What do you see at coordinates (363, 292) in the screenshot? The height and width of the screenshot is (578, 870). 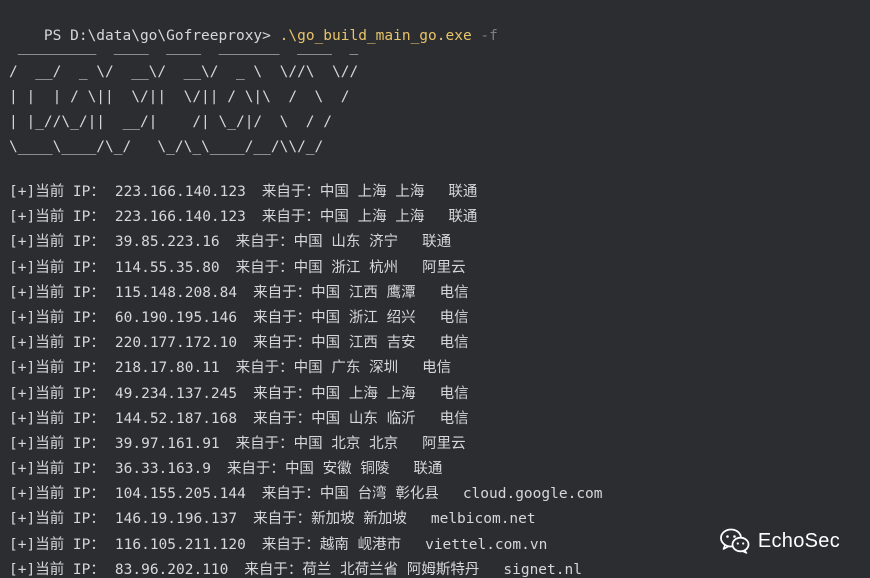 I see `location: 中国 江西 鹰潭` at bounding box center [363, 292].